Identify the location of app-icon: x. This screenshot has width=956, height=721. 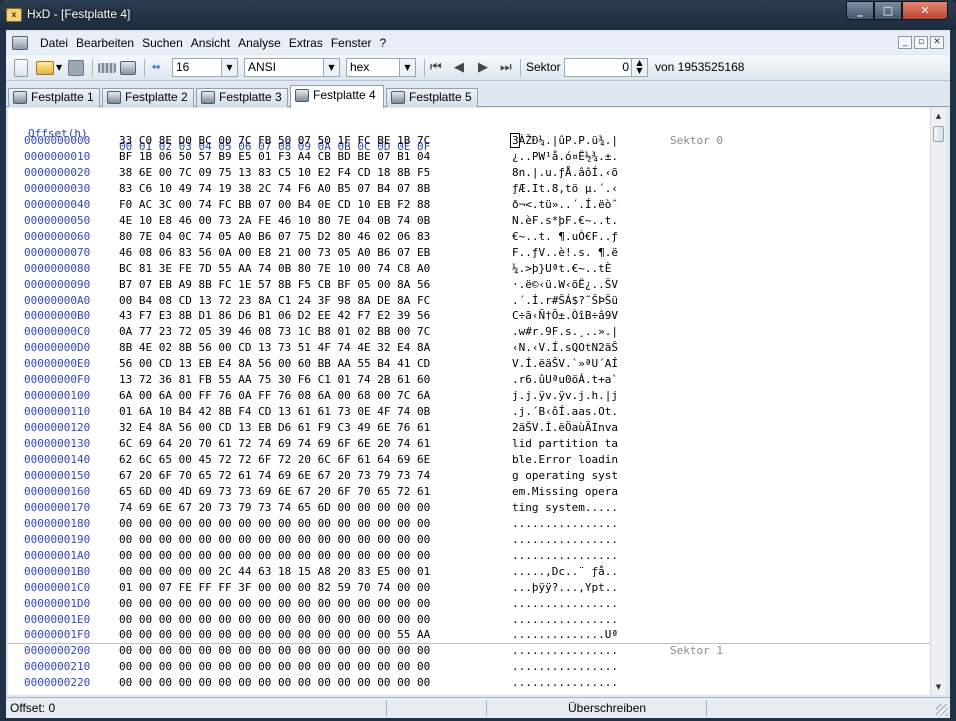
(14, 15).